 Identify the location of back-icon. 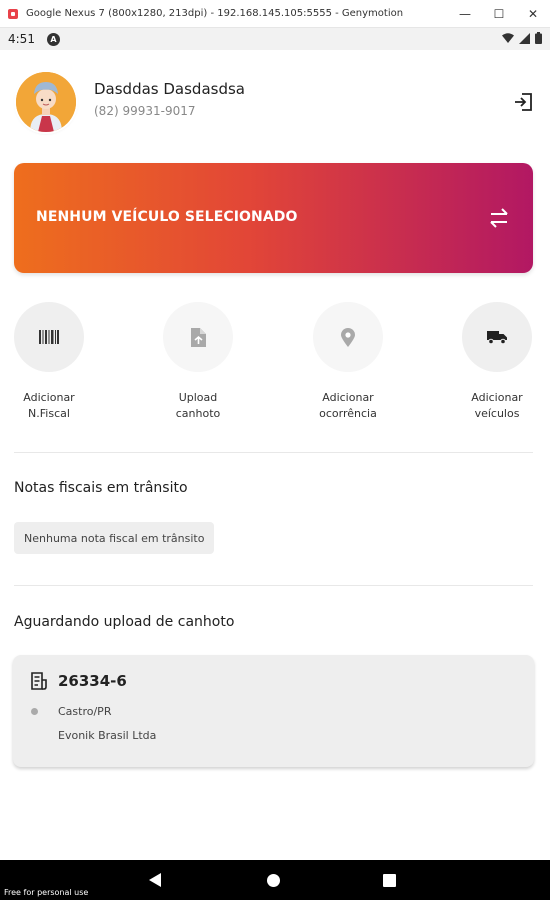
(155, 880).